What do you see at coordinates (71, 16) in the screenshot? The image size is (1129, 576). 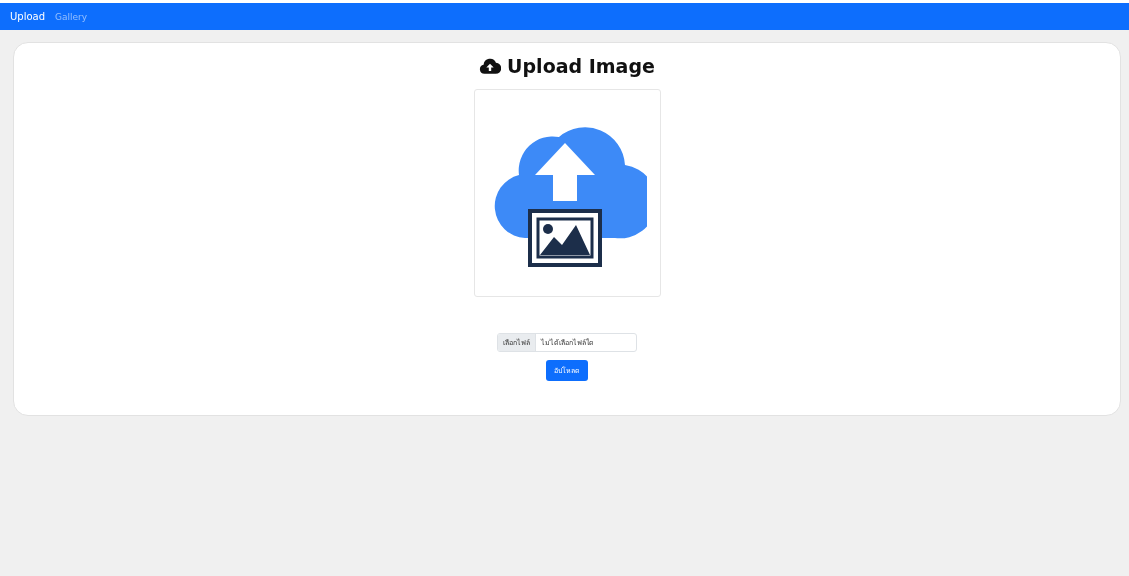 I see `nav-link: Gallery` at bounding box center [71, 16].